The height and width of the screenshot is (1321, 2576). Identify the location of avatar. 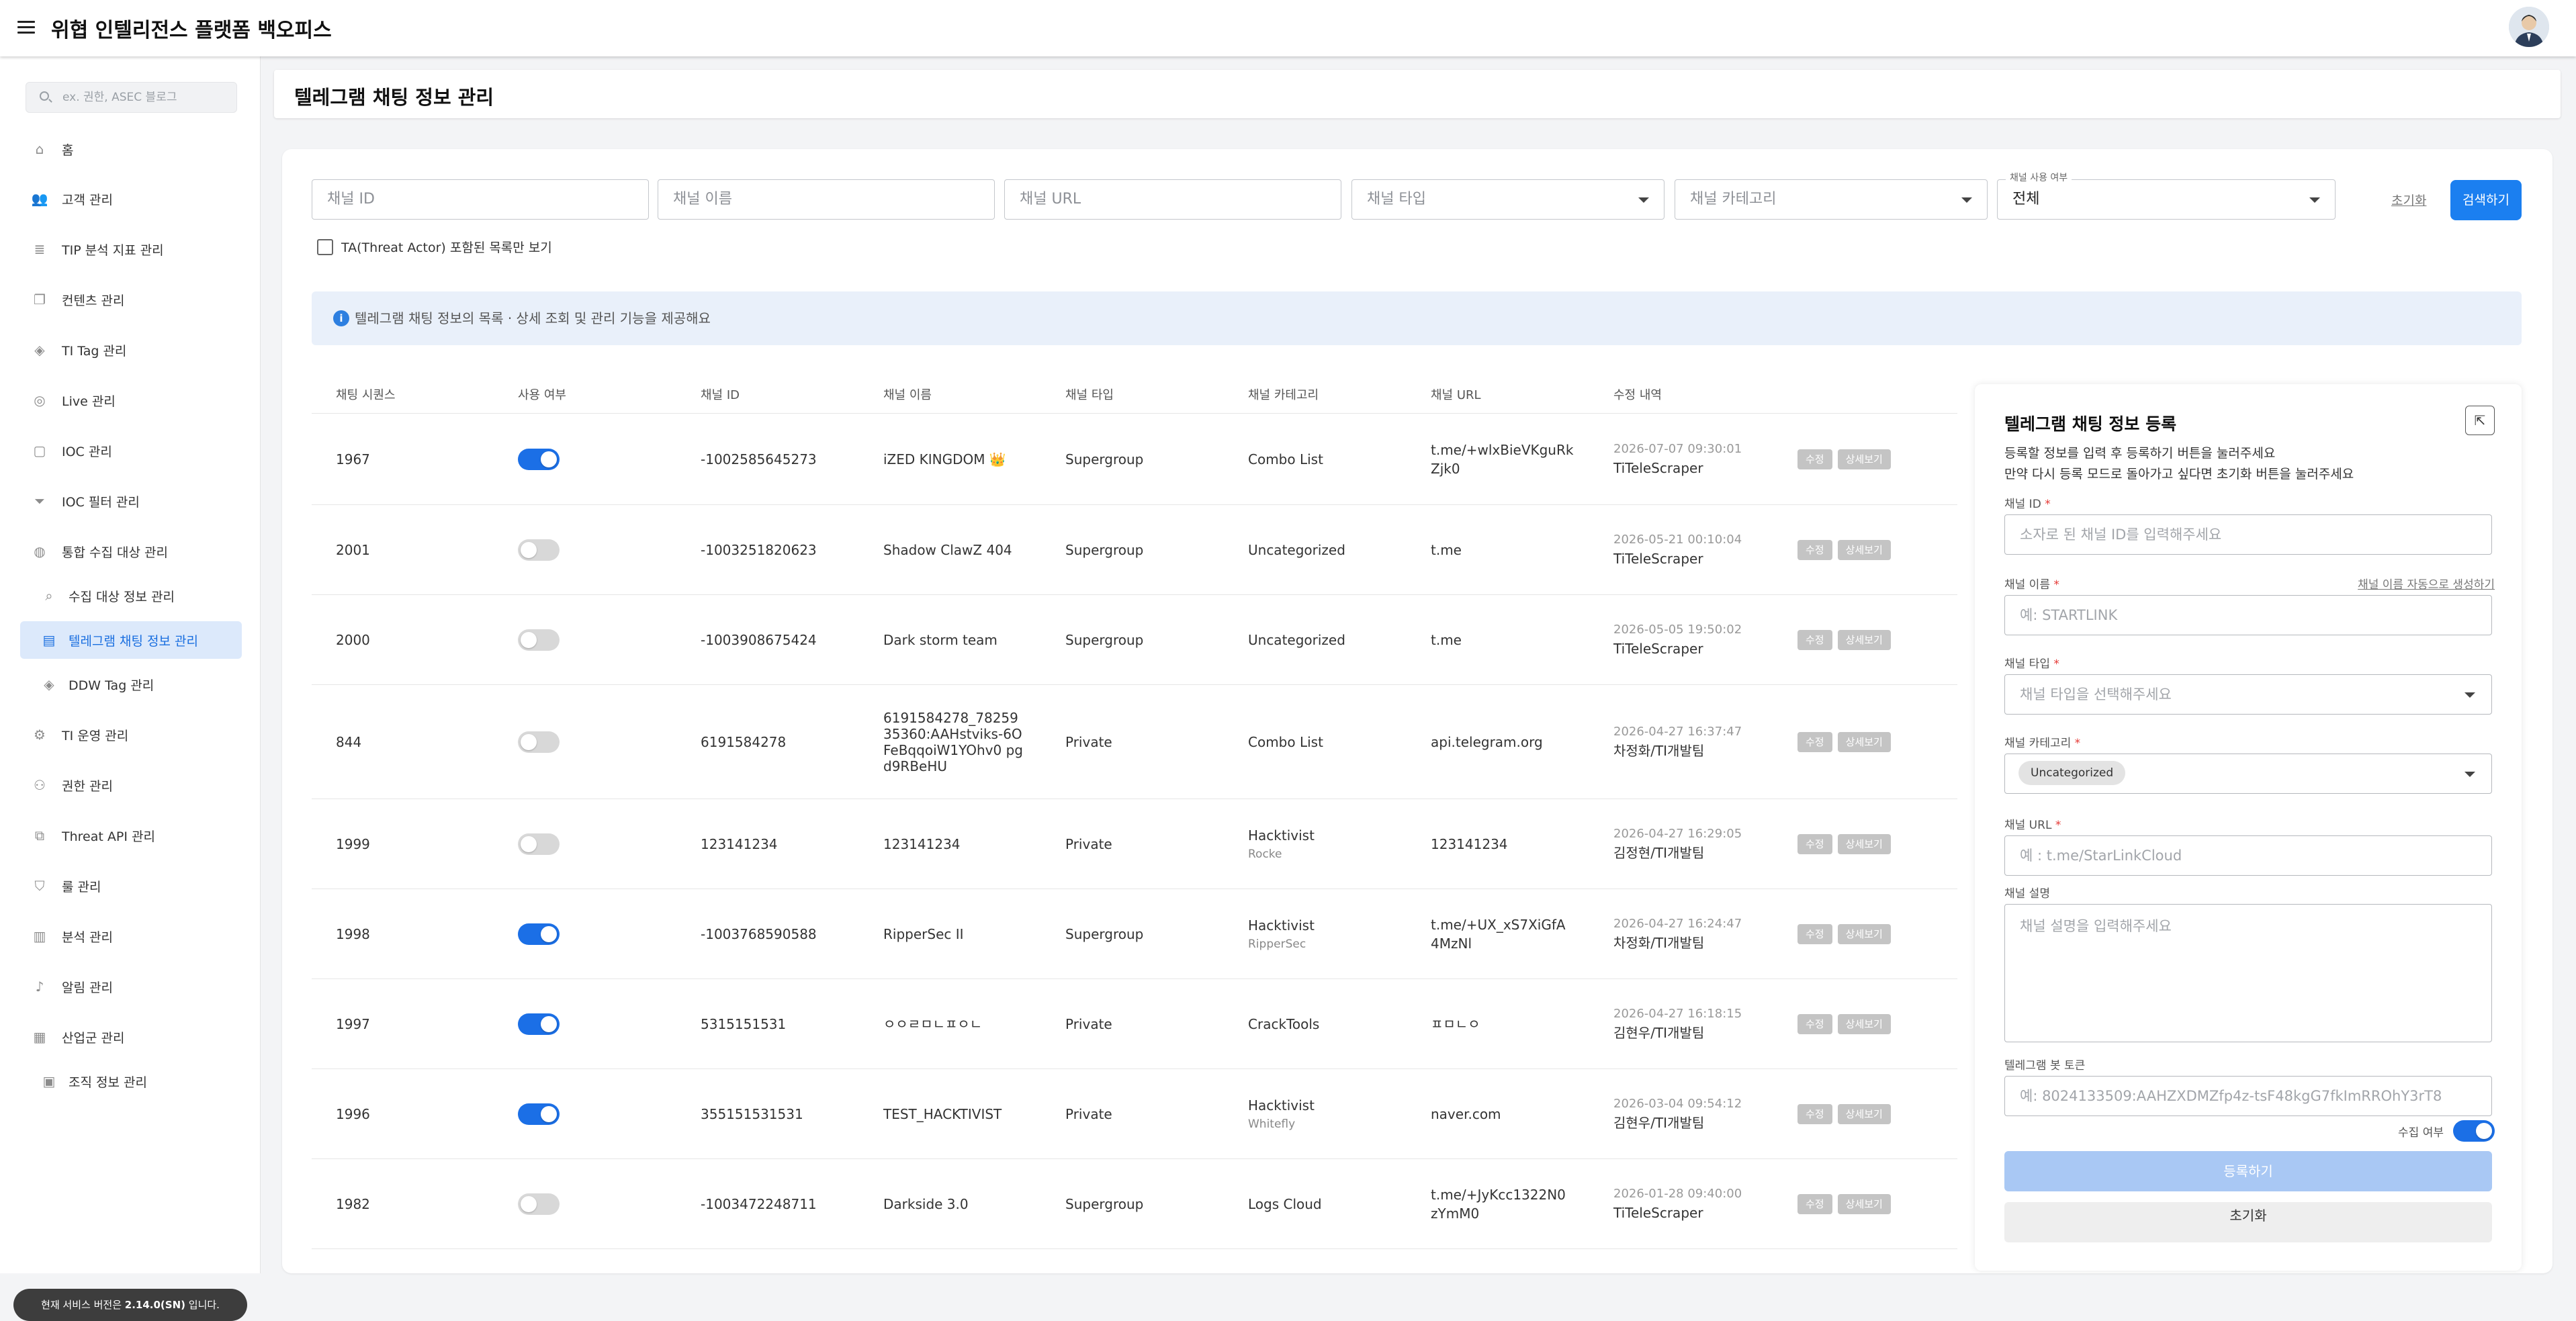
(2529, 27).